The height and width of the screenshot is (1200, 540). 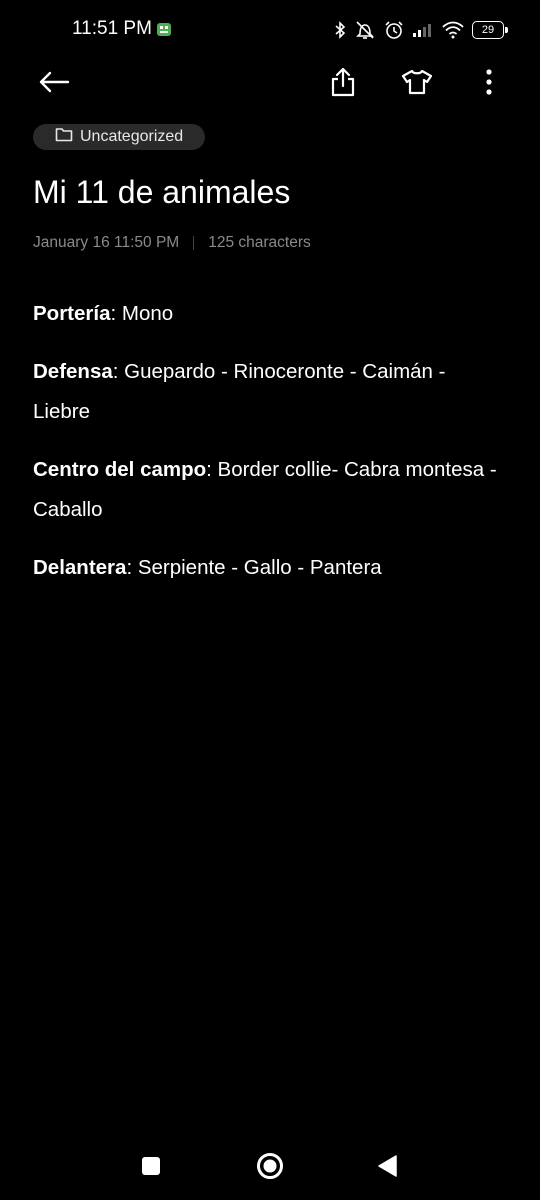 I want to click on note-paragraph: Delantera: Serpiente - Gallo - Pantera, so click(x=268, y=568).